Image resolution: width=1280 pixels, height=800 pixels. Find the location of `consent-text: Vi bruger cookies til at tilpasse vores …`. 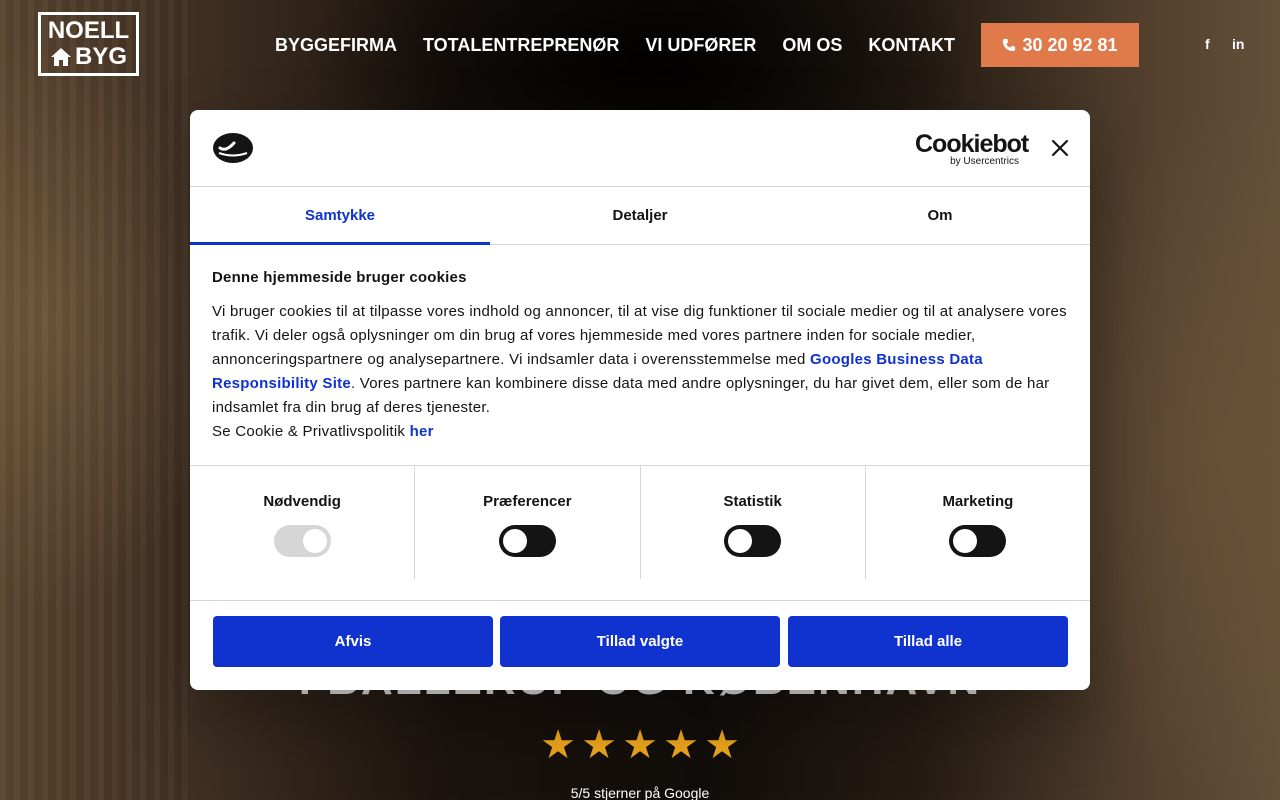

consent-text: Vi bruger cookies til at tilpasse vores … is located at coordinates (640, 372).